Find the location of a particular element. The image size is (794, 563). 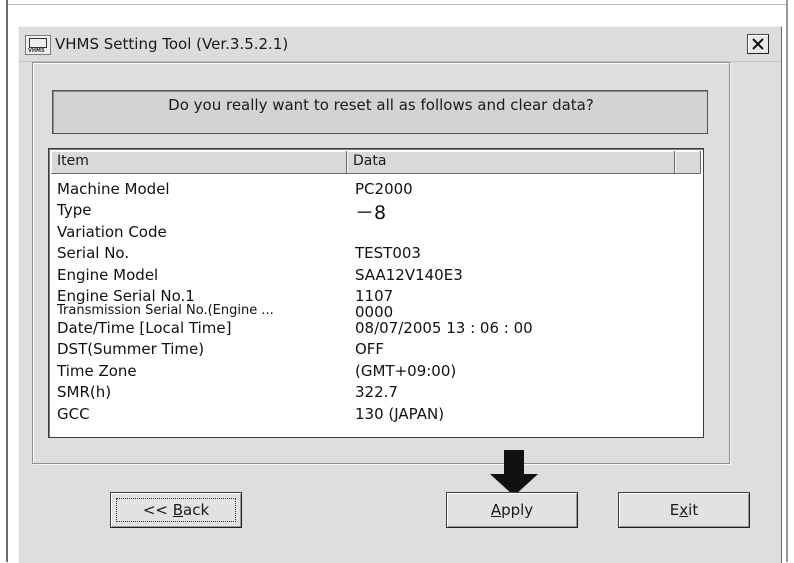

apply-button-rest: pply is located at coordinates (517, 510).